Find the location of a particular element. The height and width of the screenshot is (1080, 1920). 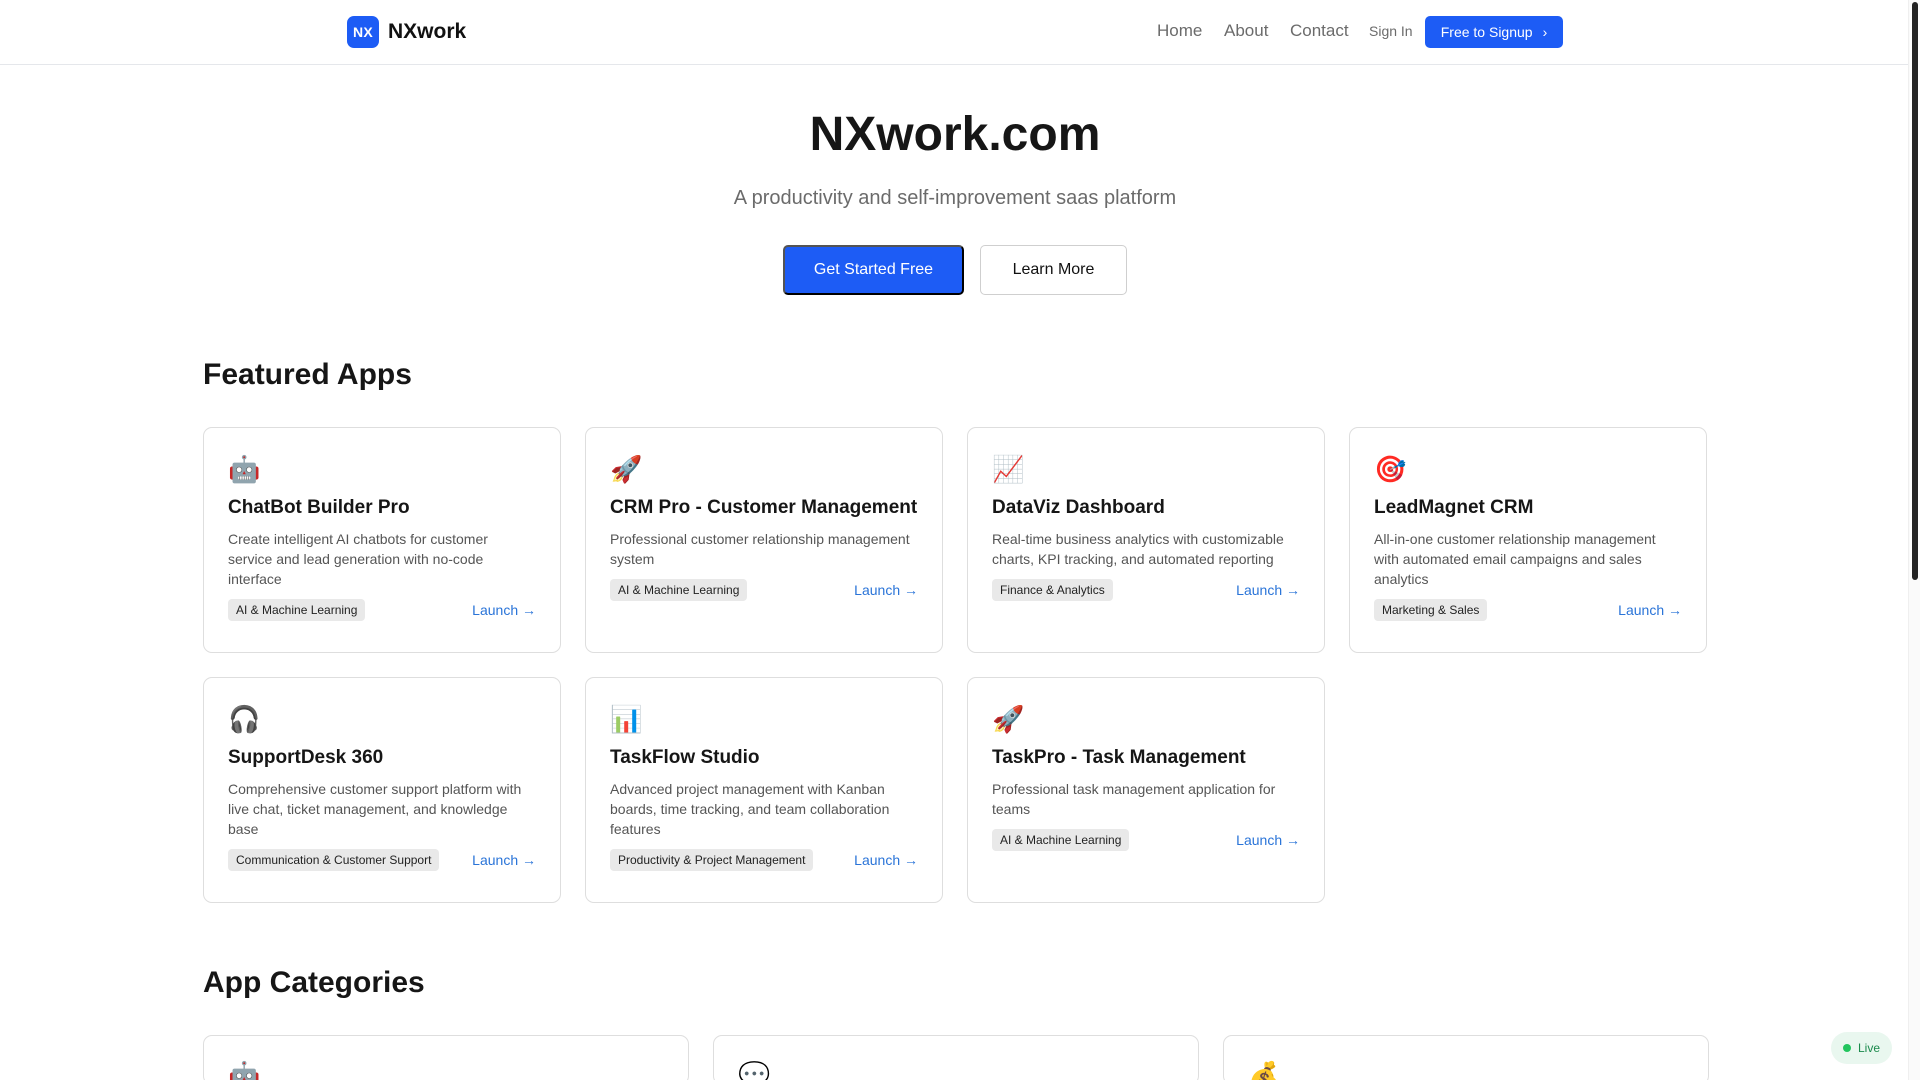

app-title: SupportDesk 360 is located at coordinates (306, 757).